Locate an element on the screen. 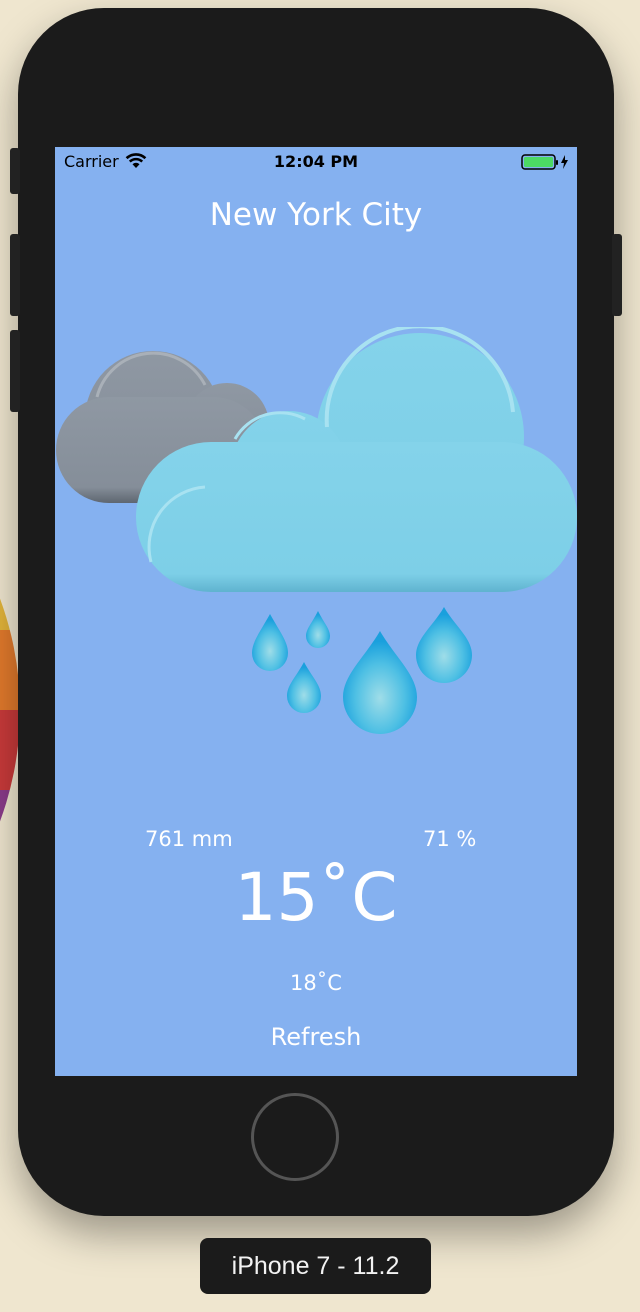  pressure-value: 761 mm is located at coordinates (189, 839).